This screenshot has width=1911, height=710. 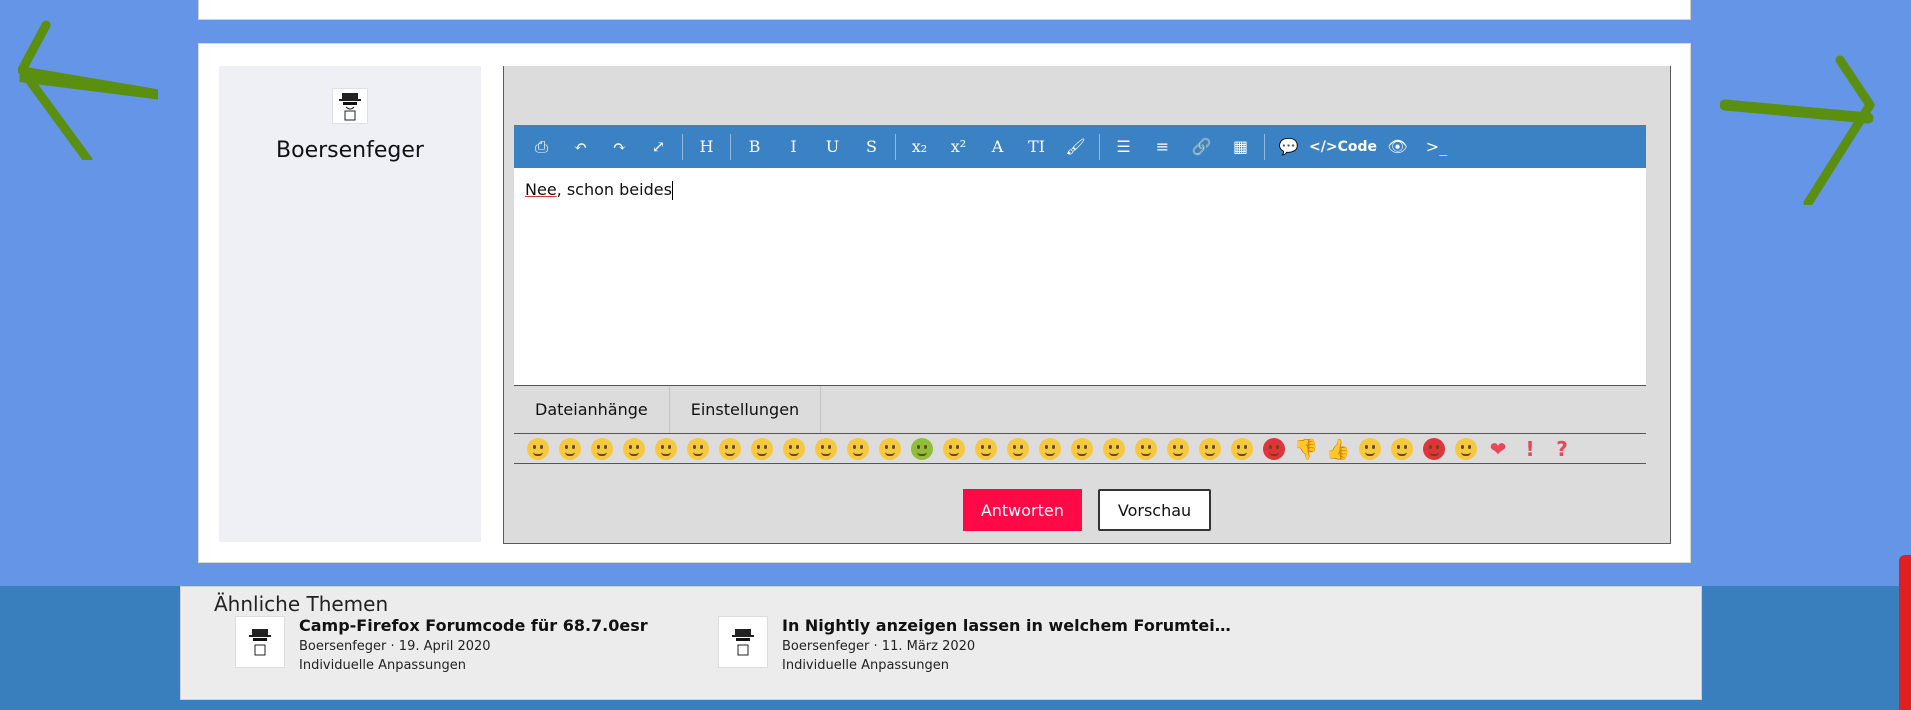 What do you see at coordinates (350, 150) in the screenshot?
I see `user-name: Boersenfeger` at bounding box center [350, 150].